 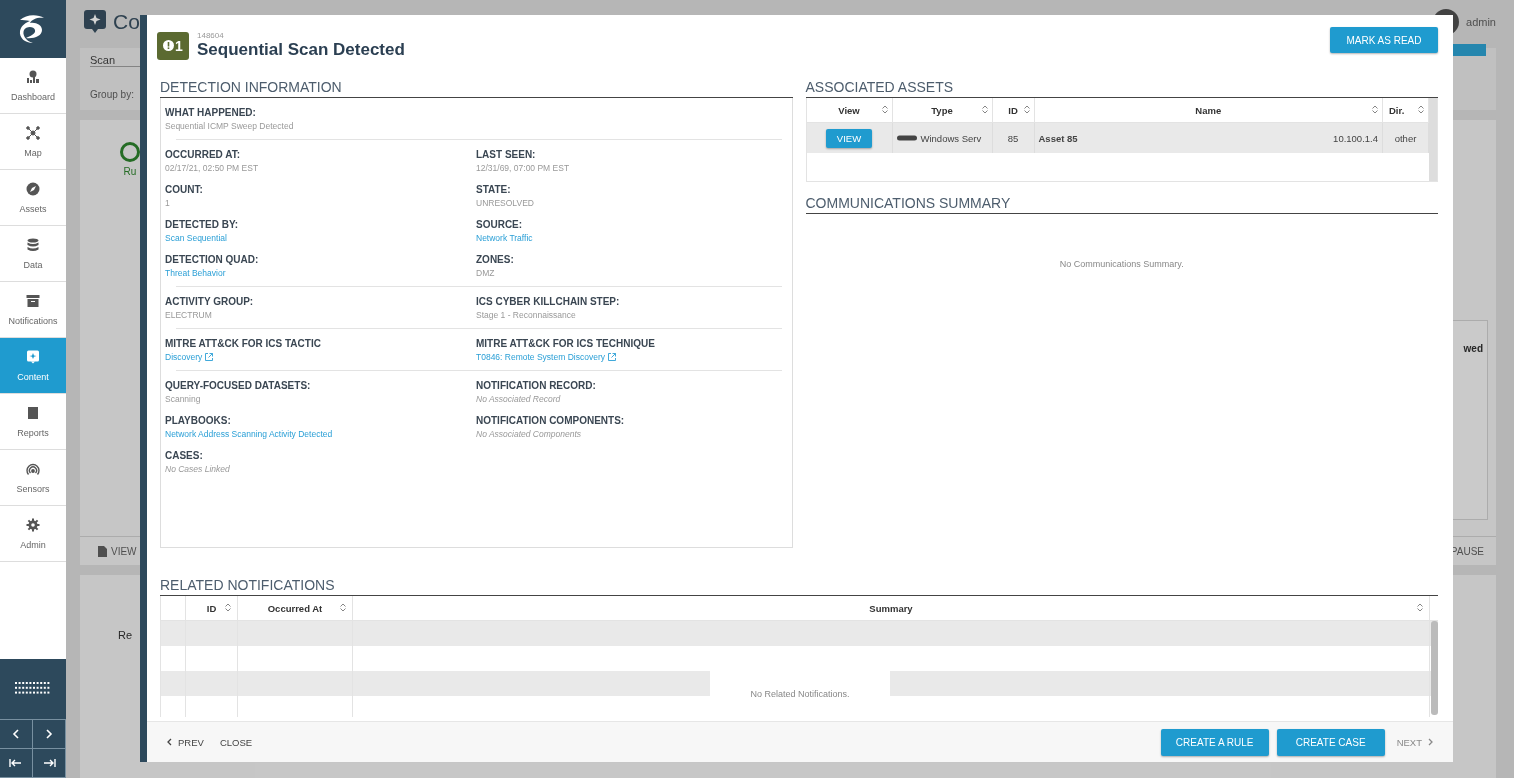 What do you see at coordinates (295, 608) in the screenshot?
I see `column-header: Occurred At` at bounding box center [295, 608].